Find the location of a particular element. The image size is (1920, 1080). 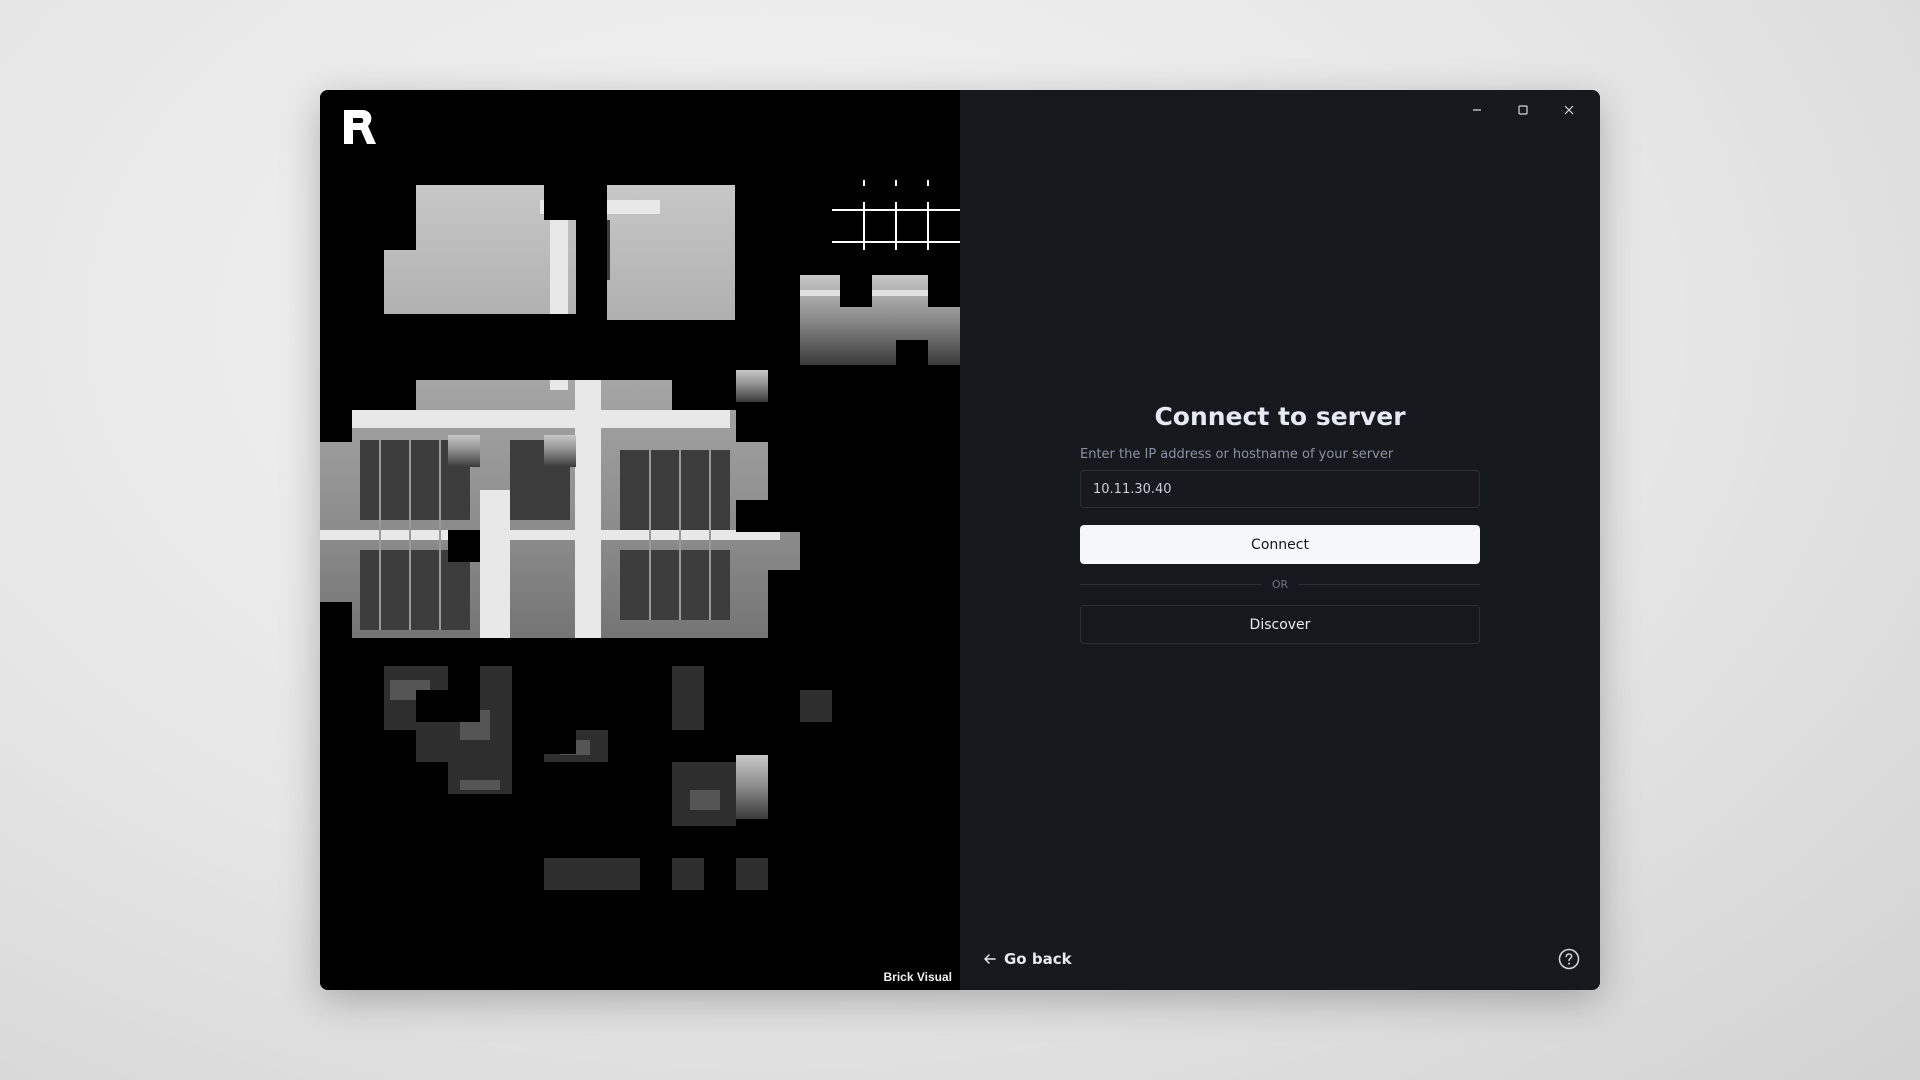

close-button is located at coordinates (1569, 110).